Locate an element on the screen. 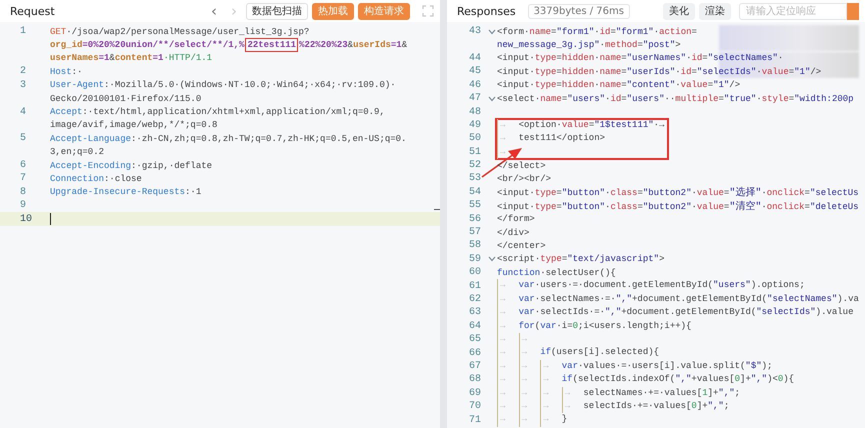 The image size is (865, 428). code-line: → var·users·=·document.getElementById("users").options; is located at coordinates (651, 286).